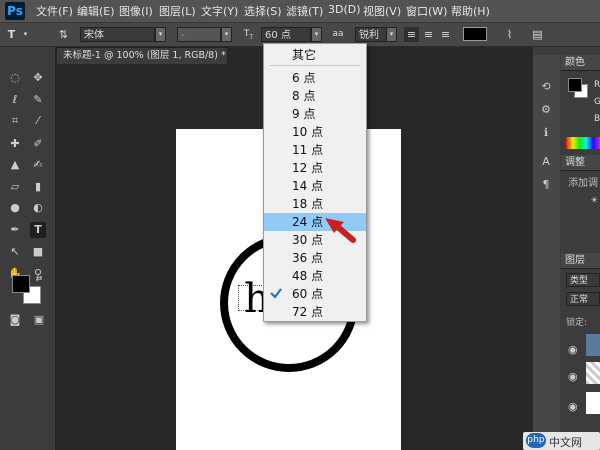  I want to click on layers-filter-field: 类型, so click(583, 280).